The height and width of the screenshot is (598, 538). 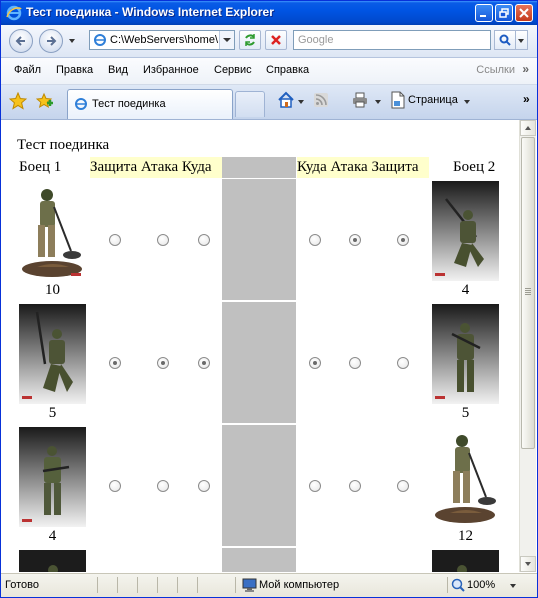 What do you see at coordinates (301, 102) in the screenshot?
I see `home-dropdown-icon` at bounding box center [301, 102].